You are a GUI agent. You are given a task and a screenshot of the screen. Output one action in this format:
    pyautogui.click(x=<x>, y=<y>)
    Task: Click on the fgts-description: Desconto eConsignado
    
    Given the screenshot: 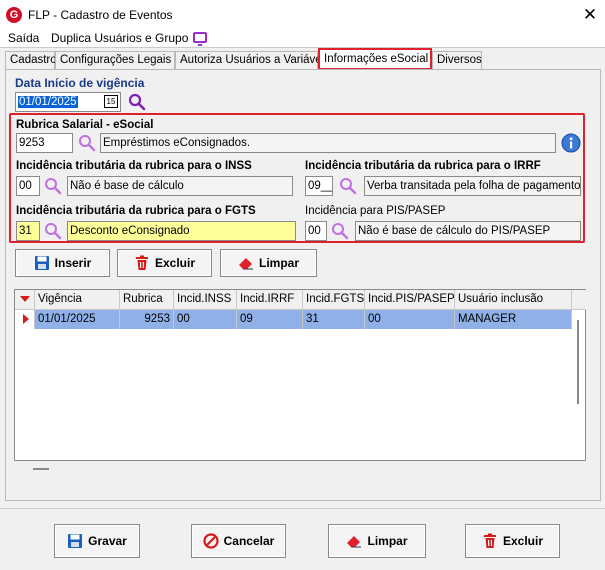 What is the action you would take?
    pyautogui.click(x=181, y=231)
    